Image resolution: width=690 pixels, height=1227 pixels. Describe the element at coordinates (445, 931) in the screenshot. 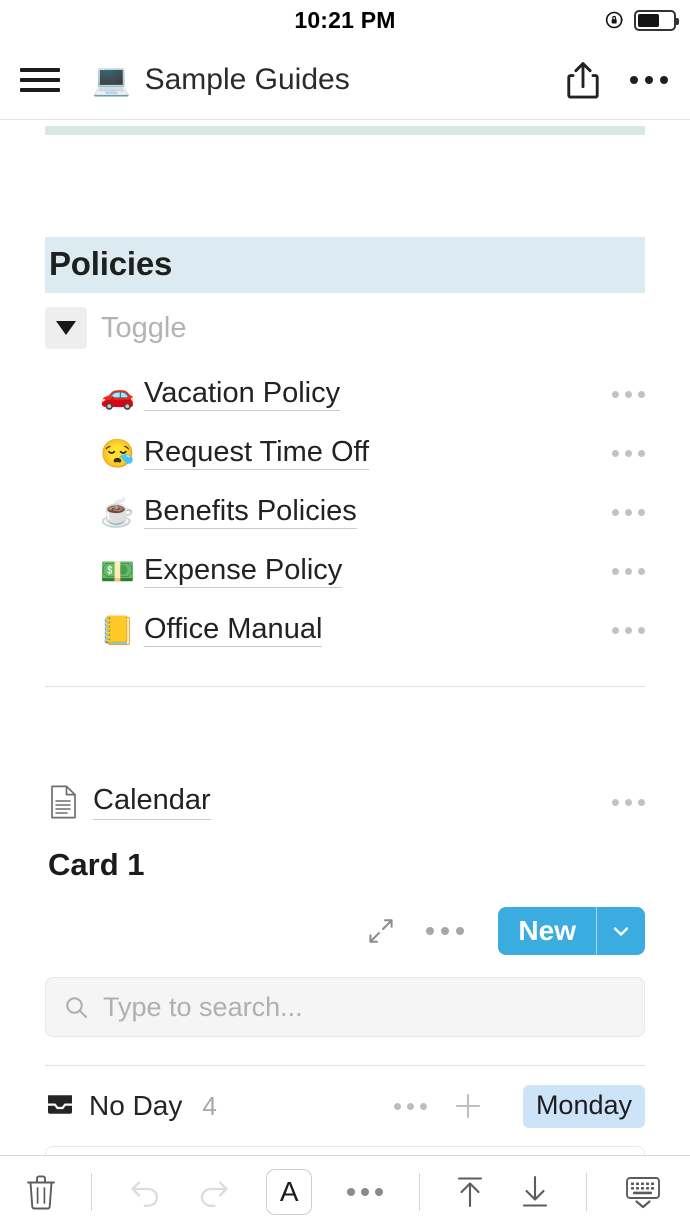

I see `database-more-options-icon` at that location.